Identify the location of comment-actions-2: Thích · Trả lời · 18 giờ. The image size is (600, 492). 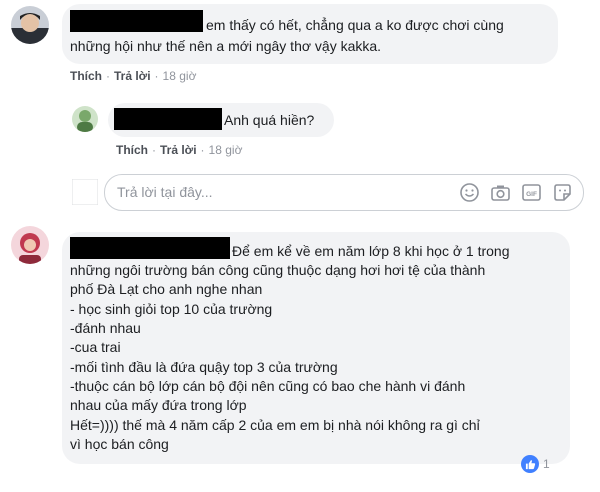
(179, 150).